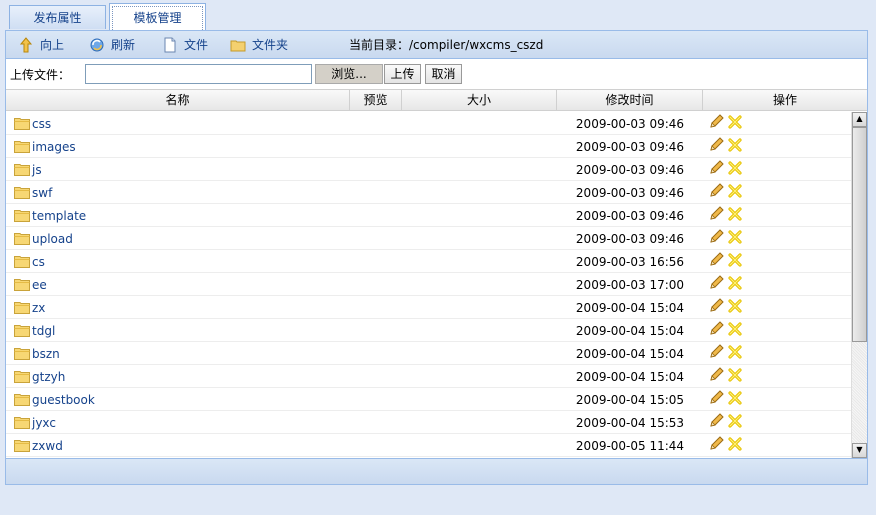  I want to click on upload-button: 上传, so click(402, 74).